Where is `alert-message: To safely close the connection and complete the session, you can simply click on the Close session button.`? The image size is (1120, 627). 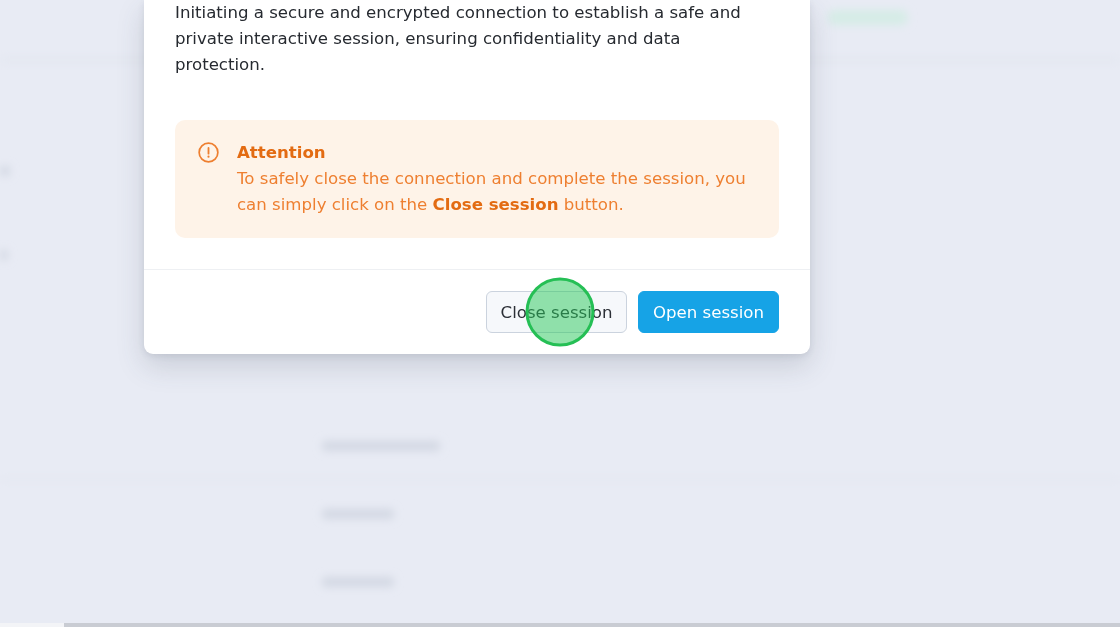 alert-message: To safely close the connection and complete the session, you can simply click on the Close session button. is located at coordinates (492, 192).